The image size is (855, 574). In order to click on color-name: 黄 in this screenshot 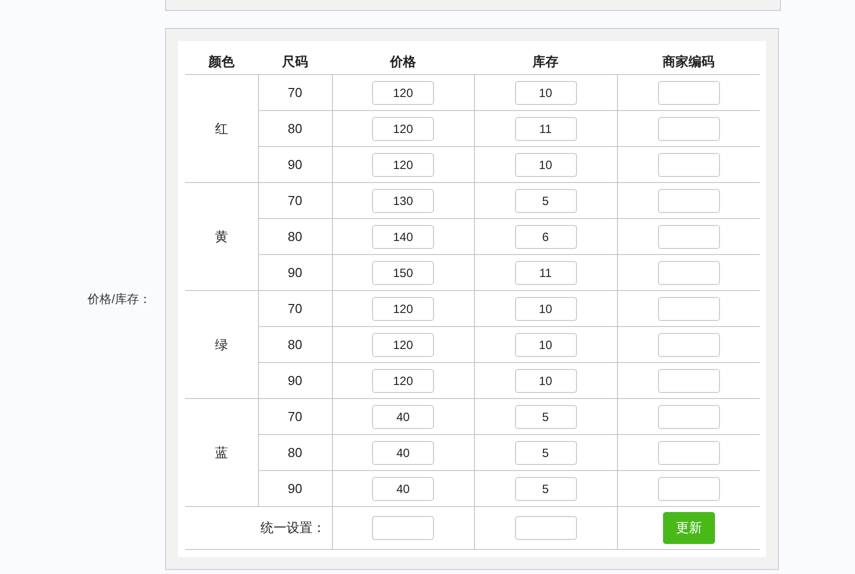, I will do `click(221, 236)`.